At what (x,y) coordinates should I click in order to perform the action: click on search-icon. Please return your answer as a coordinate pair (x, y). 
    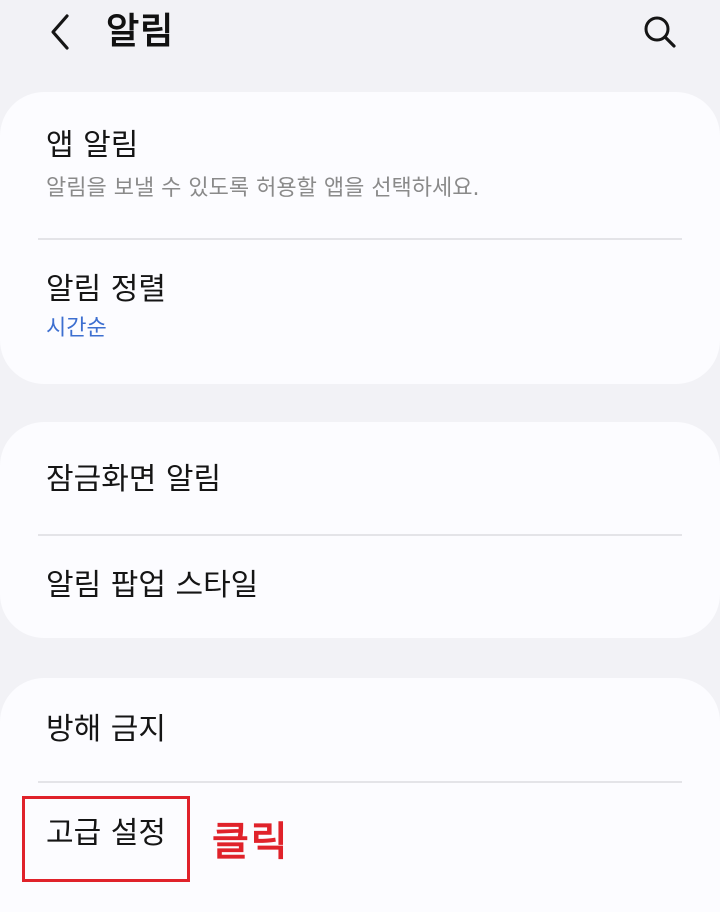
    Looking at the image, I should click on (660, 32).